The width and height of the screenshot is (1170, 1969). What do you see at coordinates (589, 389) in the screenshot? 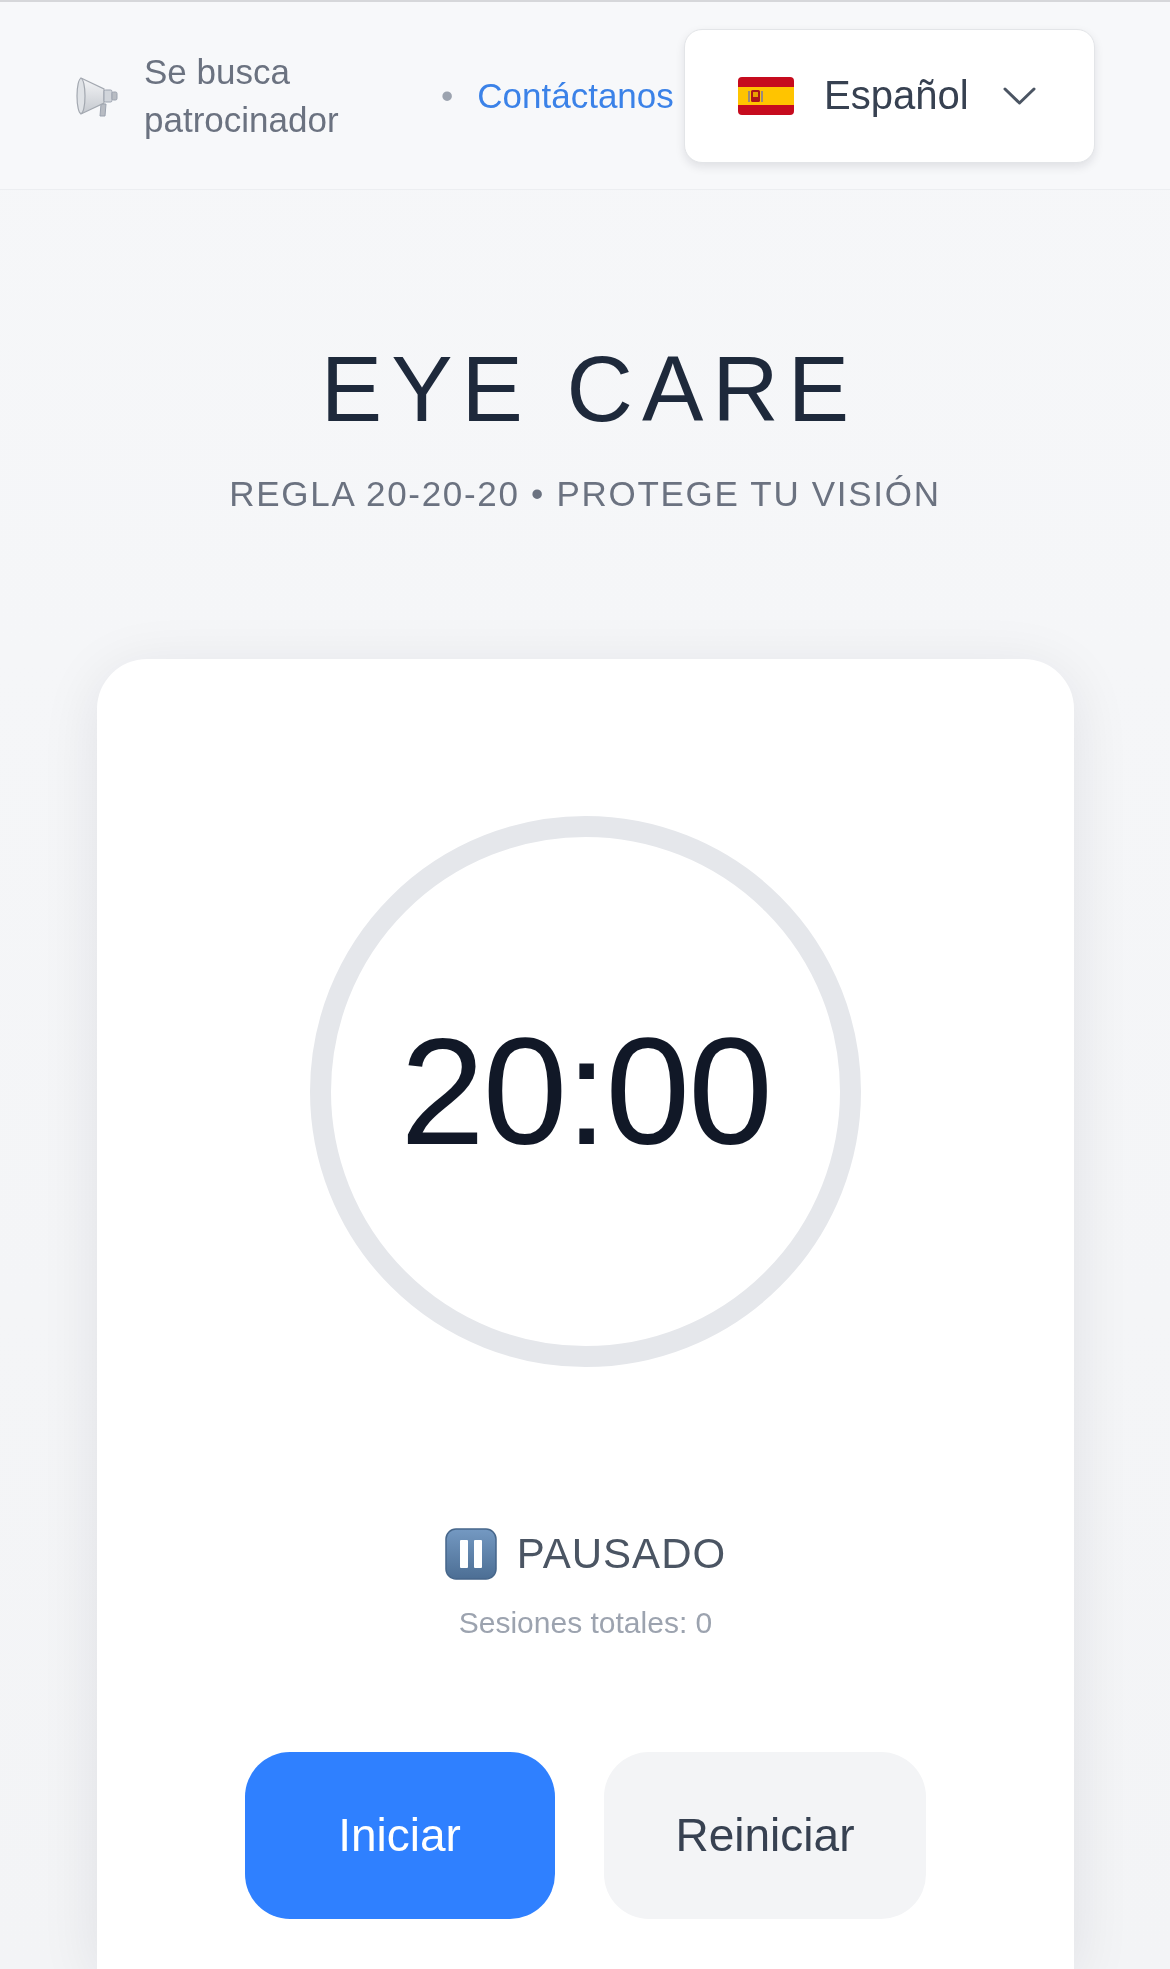
I see `app-title: EYE CARE` at bounding box center [589, 389].